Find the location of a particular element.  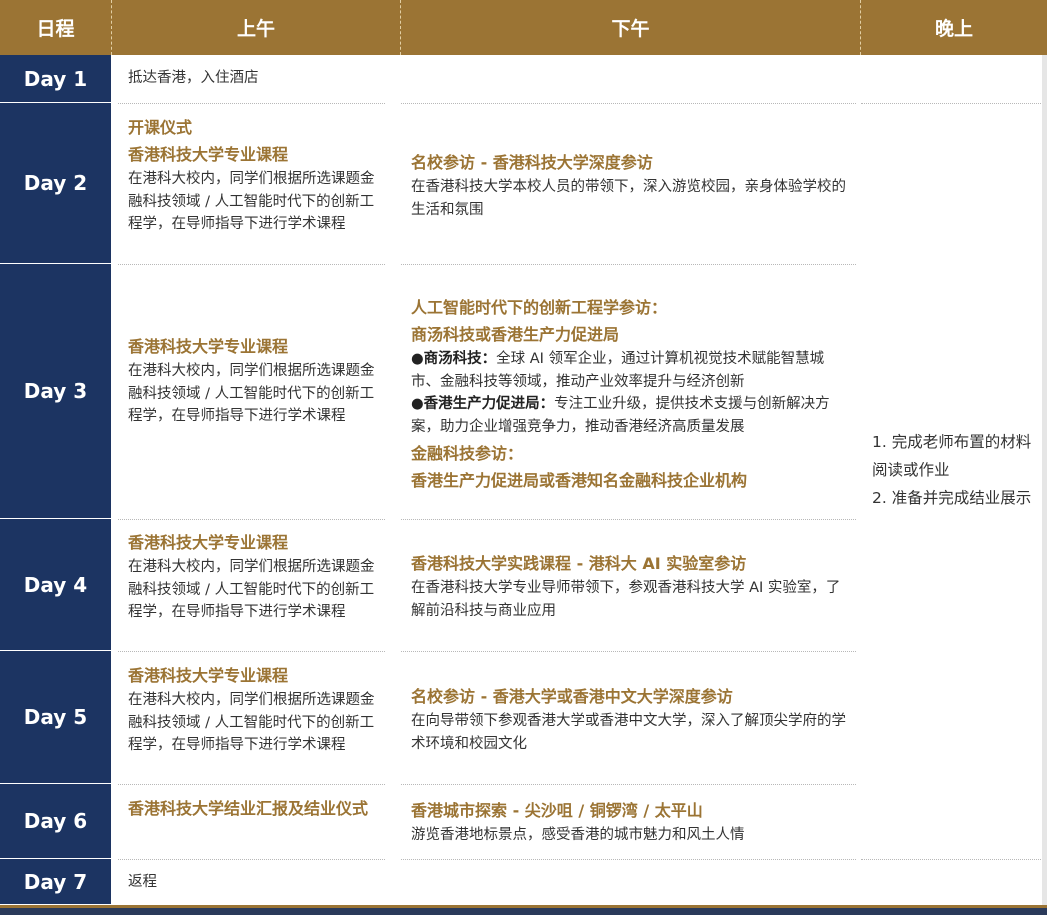

day-5-morning-title: 香港科技大学专业课程 is located at coordinates (208, 675).